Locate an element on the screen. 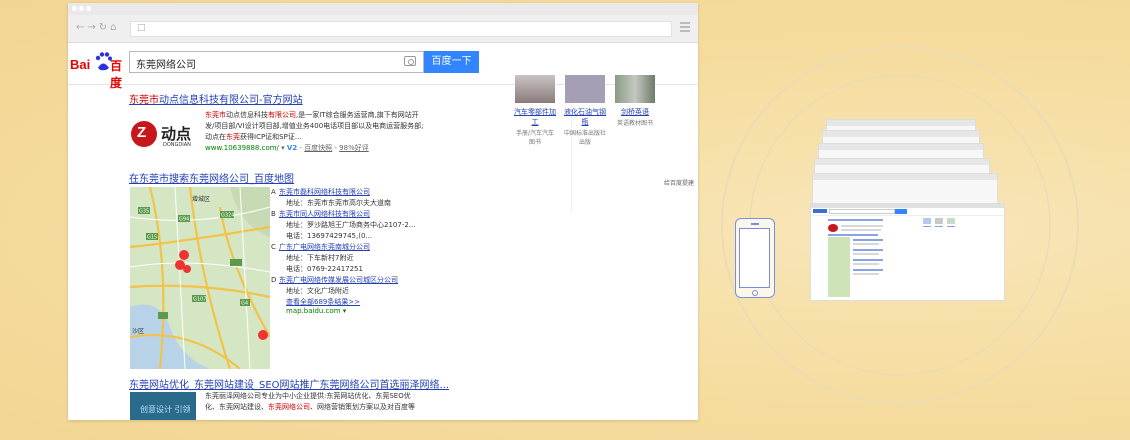 The width and height of the screenshot is (1130, 440). phone-illustration is located at coordinates (755, 258).